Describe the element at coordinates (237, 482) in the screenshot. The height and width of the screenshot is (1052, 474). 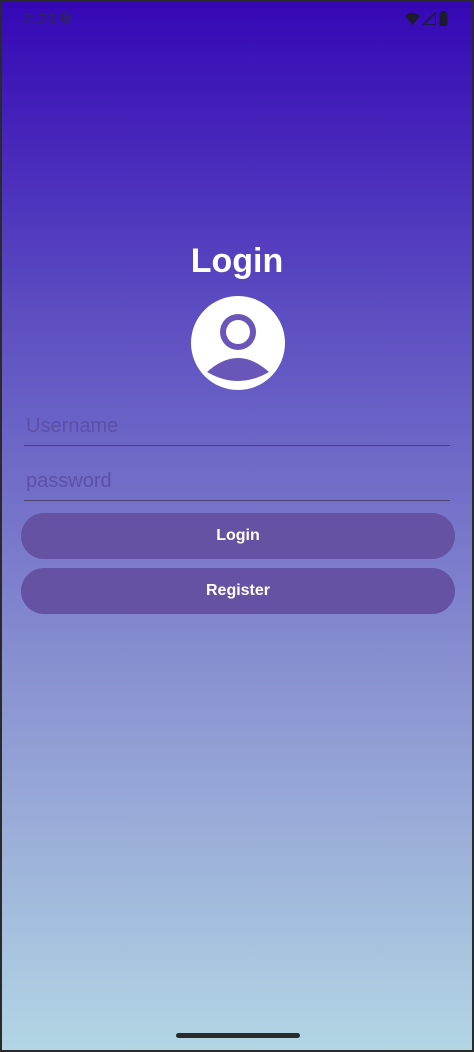
I see `password-field` at that location.